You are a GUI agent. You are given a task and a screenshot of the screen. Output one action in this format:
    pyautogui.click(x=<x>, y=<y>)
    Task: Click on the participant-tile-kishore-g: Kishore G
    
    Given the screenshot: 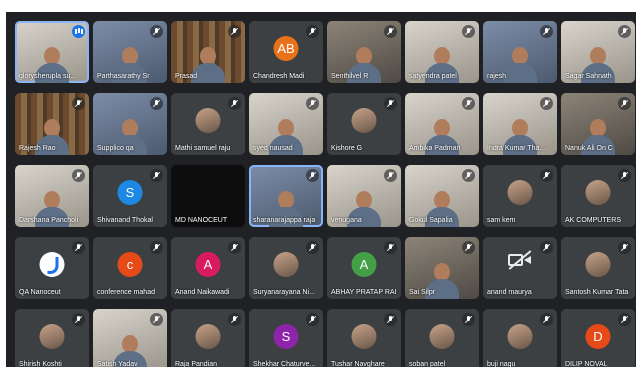 What is the action you would take?
    pyautogui.click(x=364, y=124)
    